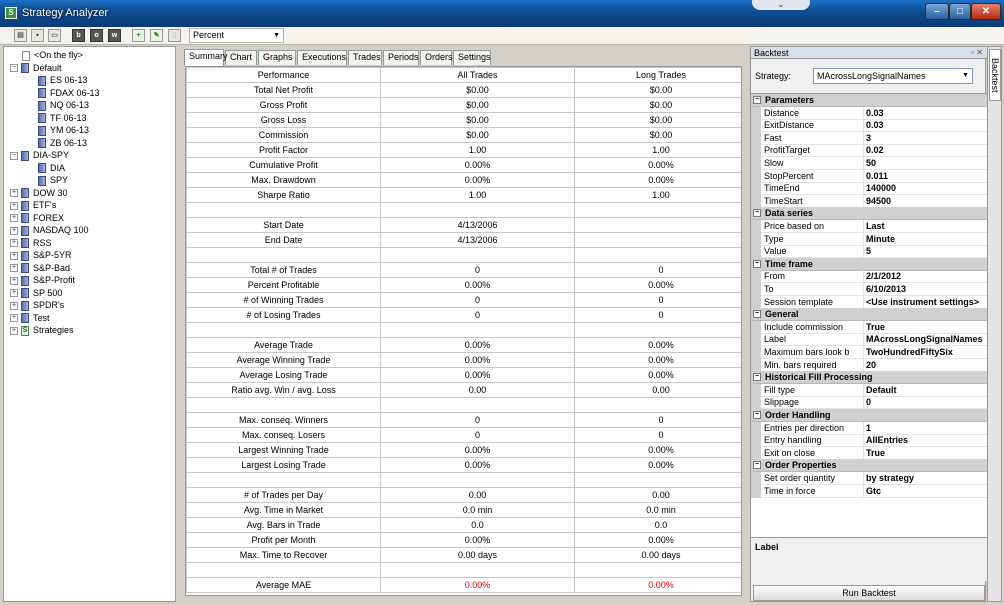 This screenshot has width=1004, height=605. Describe the element at coordinates (54, 35) in the screenshot. I see `comment-icon: ▭` at that location.